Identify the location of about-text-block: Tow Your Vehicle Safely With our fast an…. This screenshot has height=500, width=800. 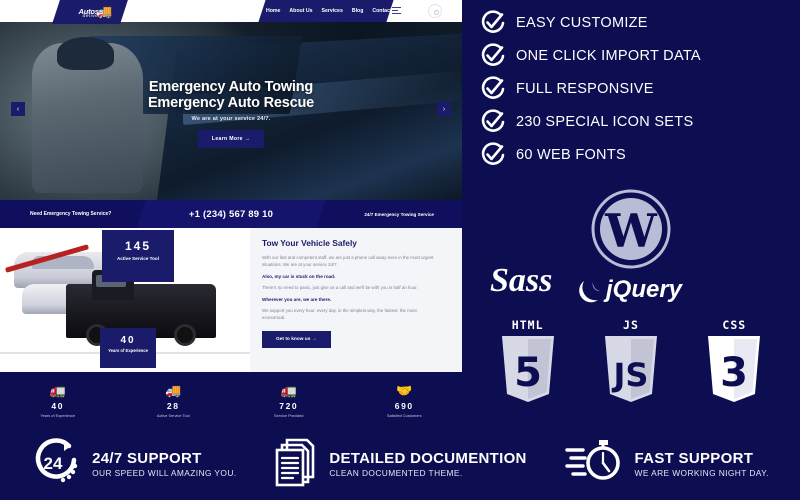
(350, 293).